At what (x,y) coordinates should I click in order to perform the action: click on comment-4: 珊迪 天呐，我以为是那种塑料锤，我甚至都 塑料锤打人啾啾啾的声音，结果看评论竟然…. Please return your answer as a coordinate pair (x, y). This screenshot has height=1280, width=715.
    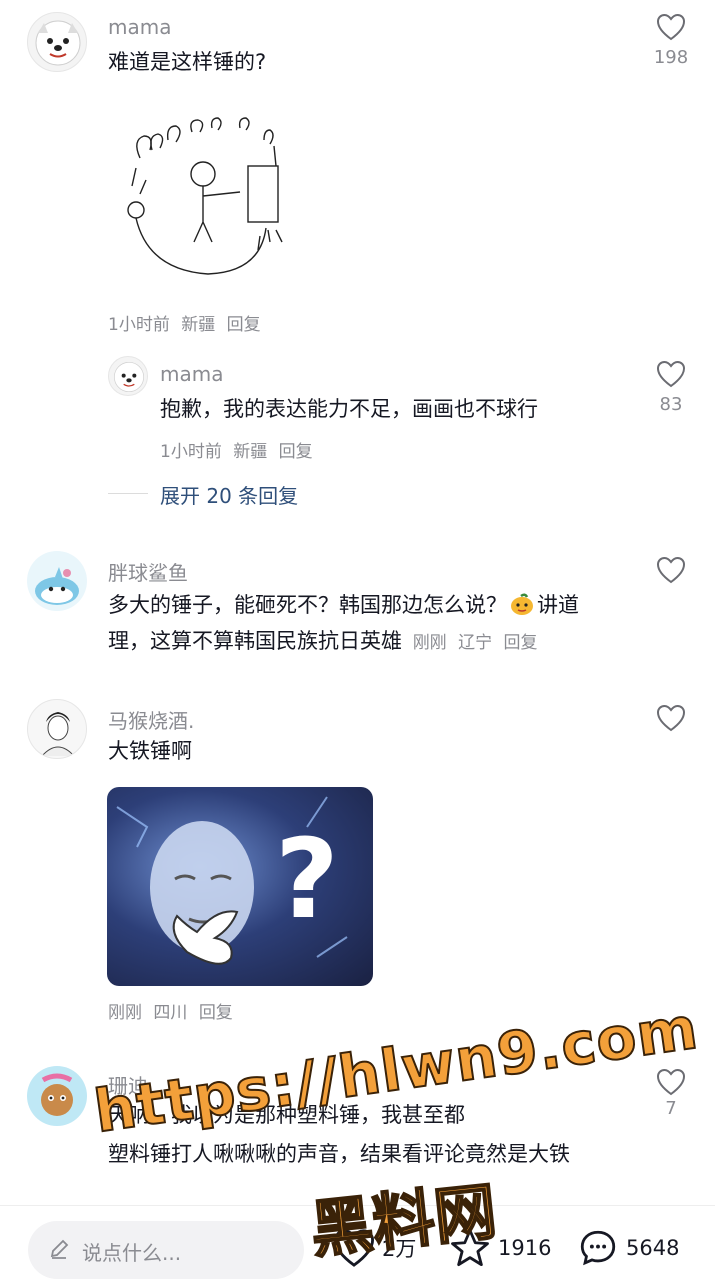
    Looking at the image, I should click on (357, 1132).